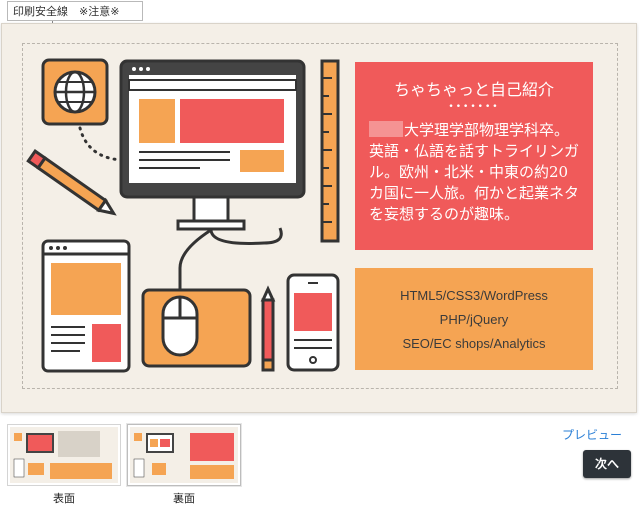 This screenshot has width=640, height=516. I want to click on pencil-icon, so click(71, 182).